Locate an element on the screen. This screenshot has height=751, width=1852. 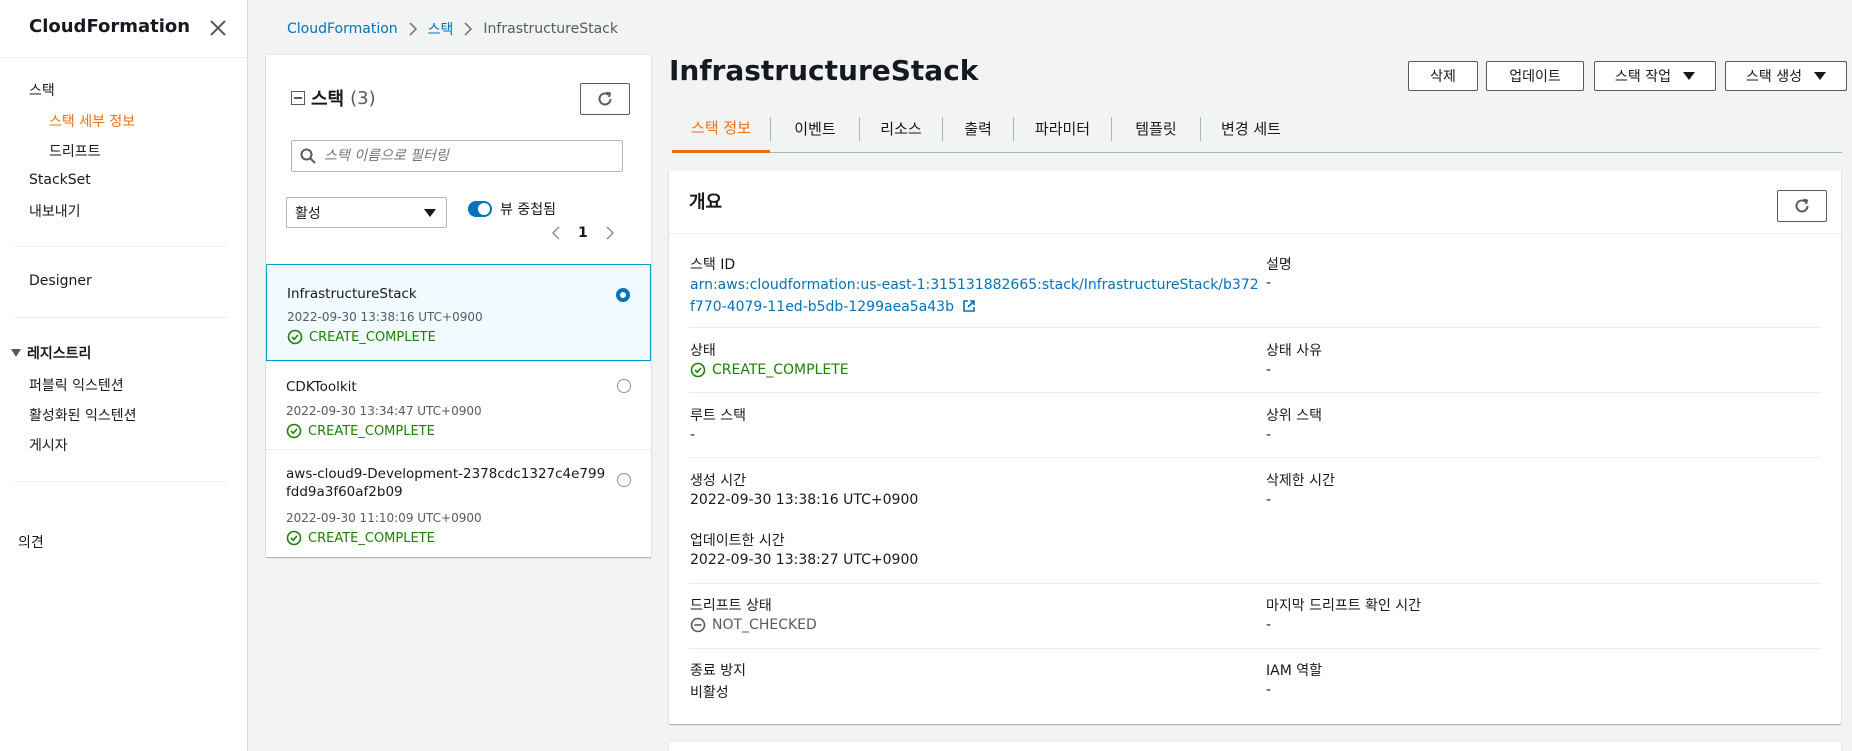
stack-name: InfrastructureStack is located at coordinates (352, 294).